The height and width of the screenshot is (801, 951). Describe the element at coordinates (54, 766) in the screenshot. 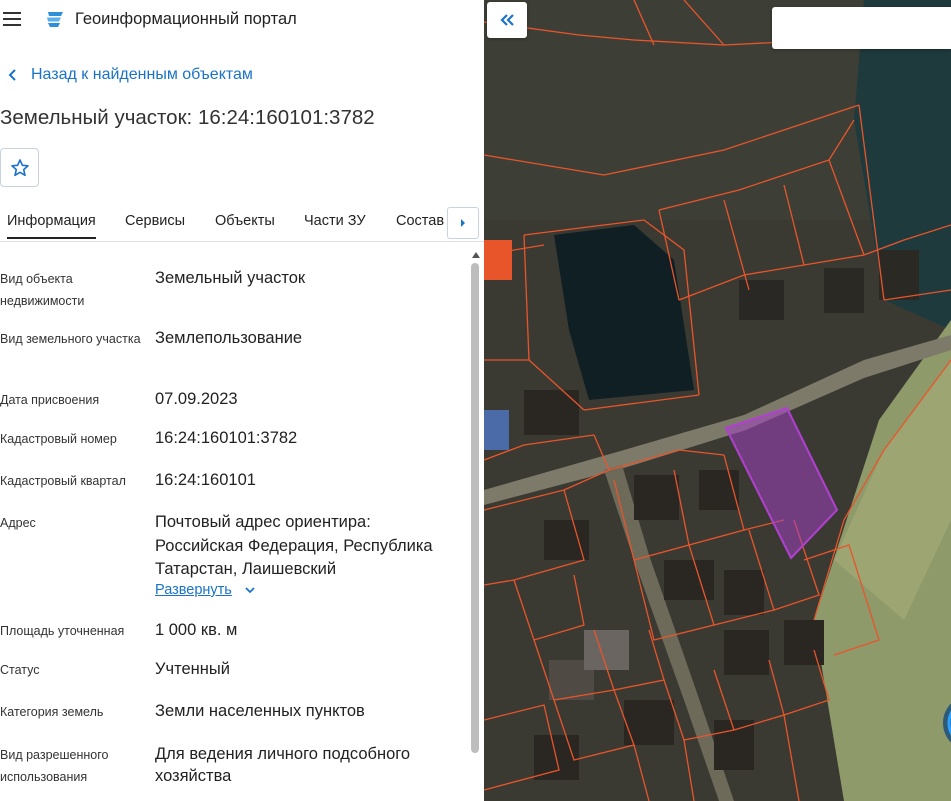

I see `detail-label: Вид разрешенного использования` at that location.